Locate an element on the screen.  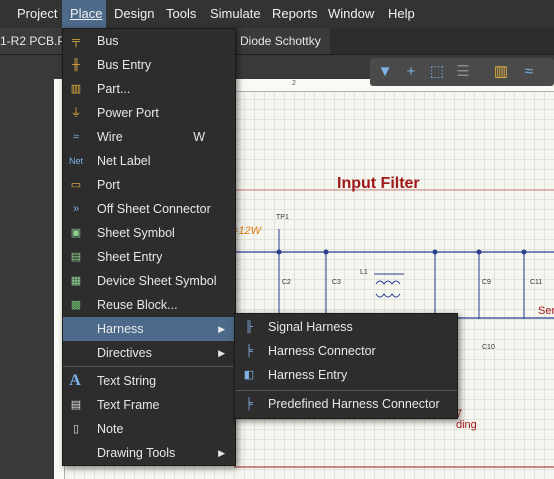
menu-item-bus: ╤ Bus is located at coordinates (149, 41).